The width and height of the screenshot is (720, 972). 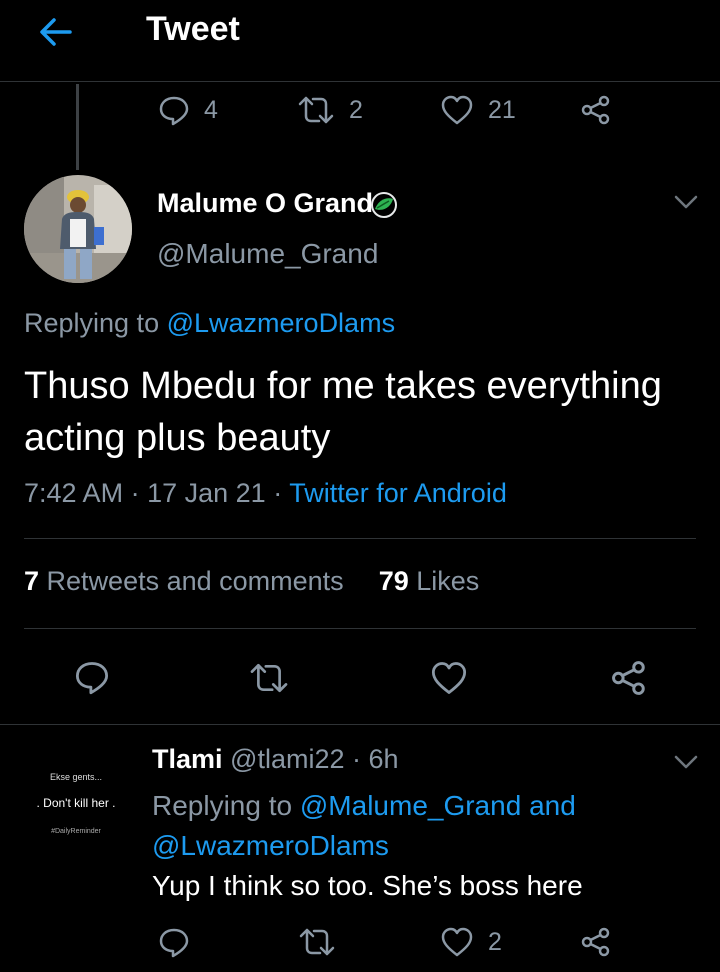 What do you see at coordinates (77, 127) in the screenshot?
I see `thread-connector-line` at bounding box center [77, 127].